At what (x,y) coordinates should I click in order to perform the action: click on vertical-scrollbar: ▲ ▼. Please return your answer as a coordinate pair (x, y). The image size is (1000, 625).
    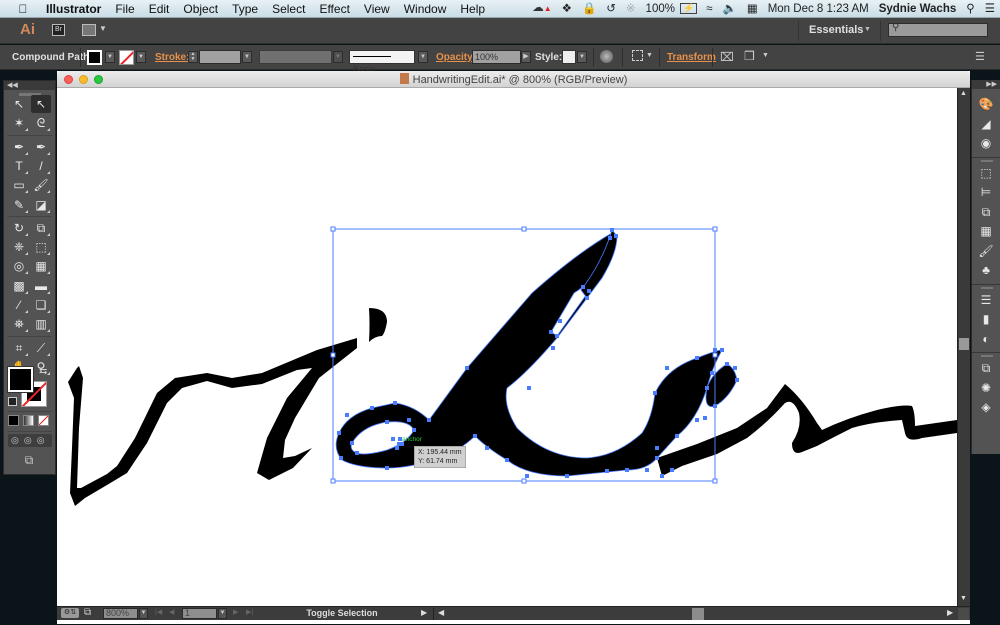
    Looking at the image, I should click on (963, 347).